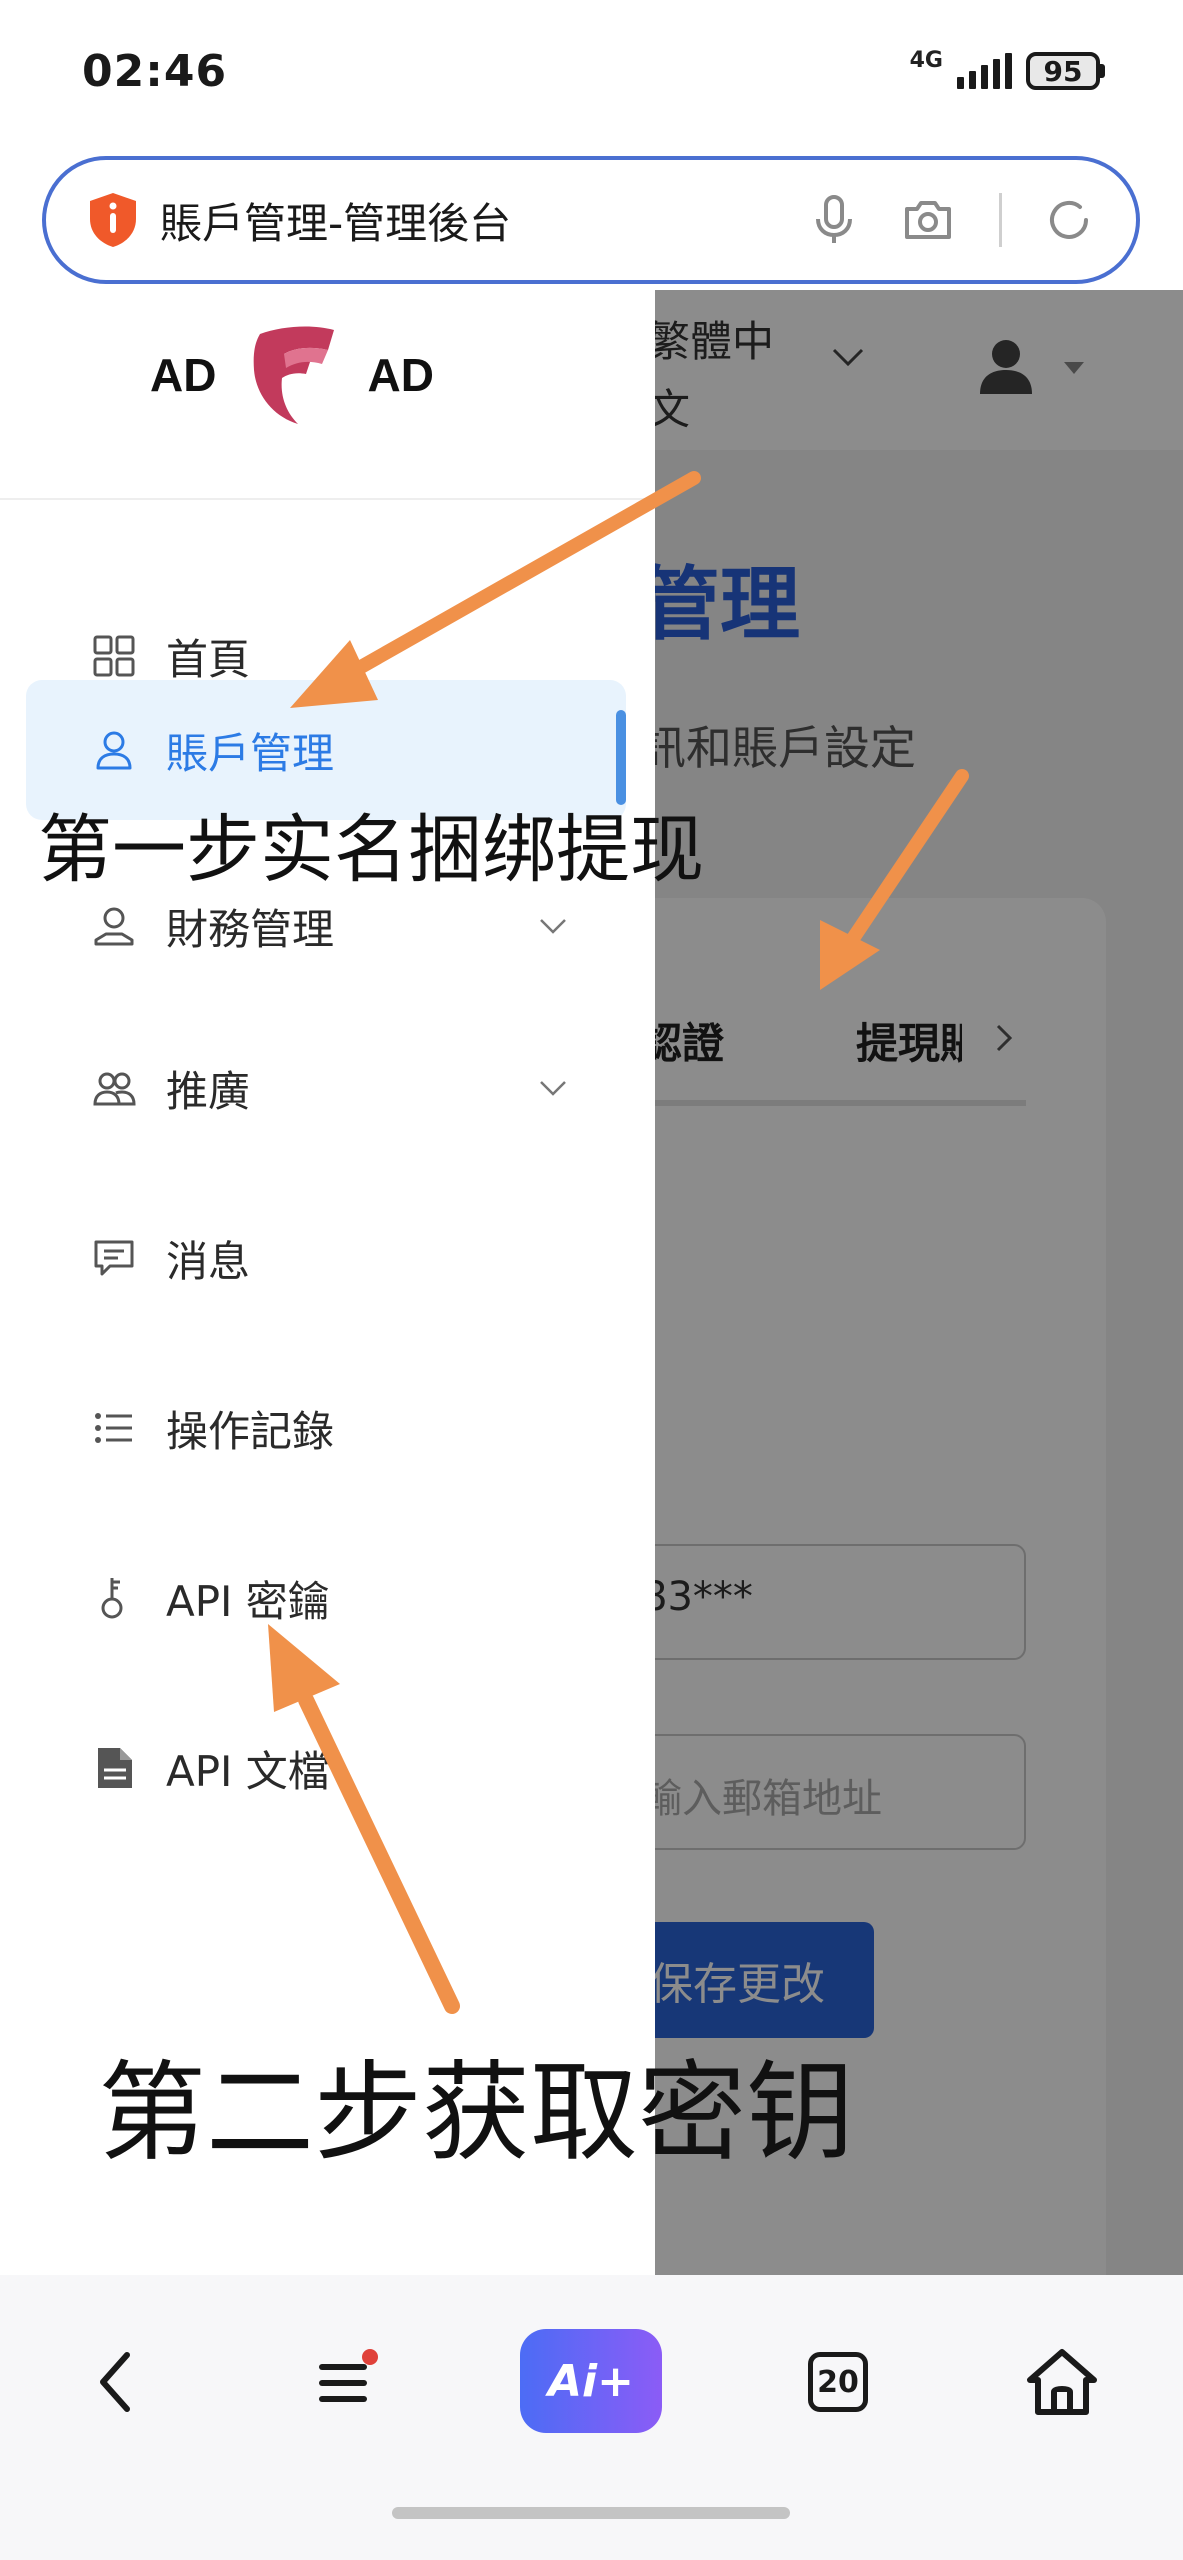 The height and width of the screenshot is (2560, 1183). I want to click on browser-bottom-nav: Ai+ 20, so click(591, 2417).